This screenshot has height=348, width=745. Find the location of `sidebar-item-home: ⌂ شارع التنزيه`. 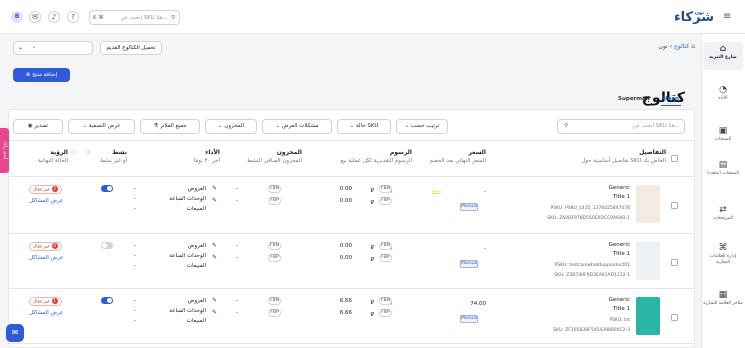

sidebar-item-home: ⌂ شارع التنزيه is located at coordinates (723, 56).